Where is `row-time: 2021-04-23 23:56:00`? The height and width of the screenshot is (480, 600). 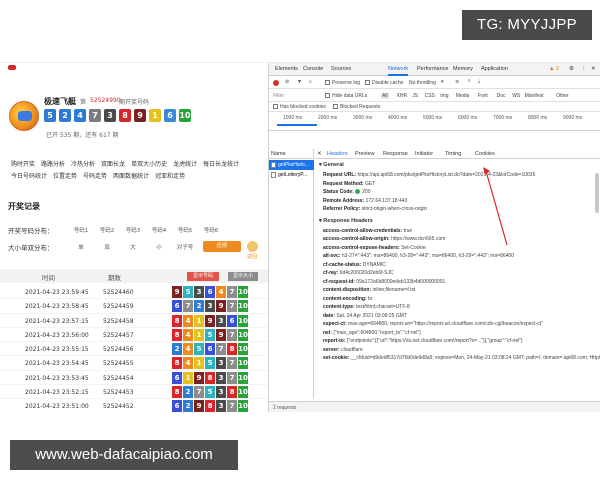
row-time: 2021-04-23 23:56:00 is located at coordinates (57, 335).